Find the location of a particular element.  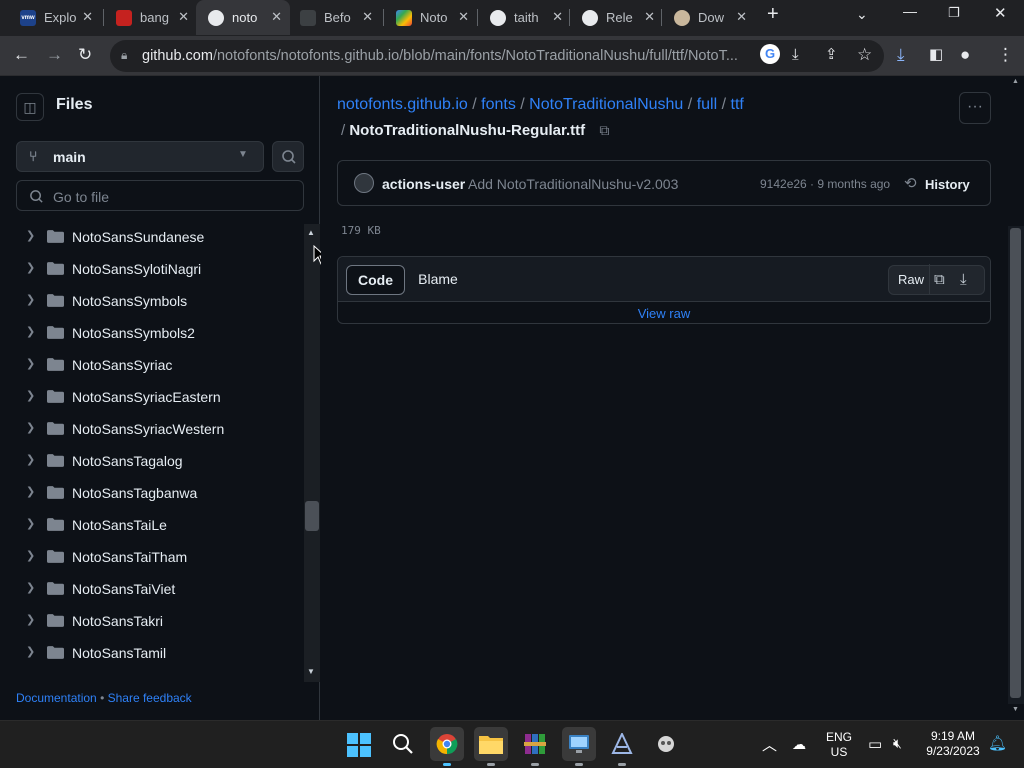

remote-desktop-taskbar-button is located at coordinates (579, 746).